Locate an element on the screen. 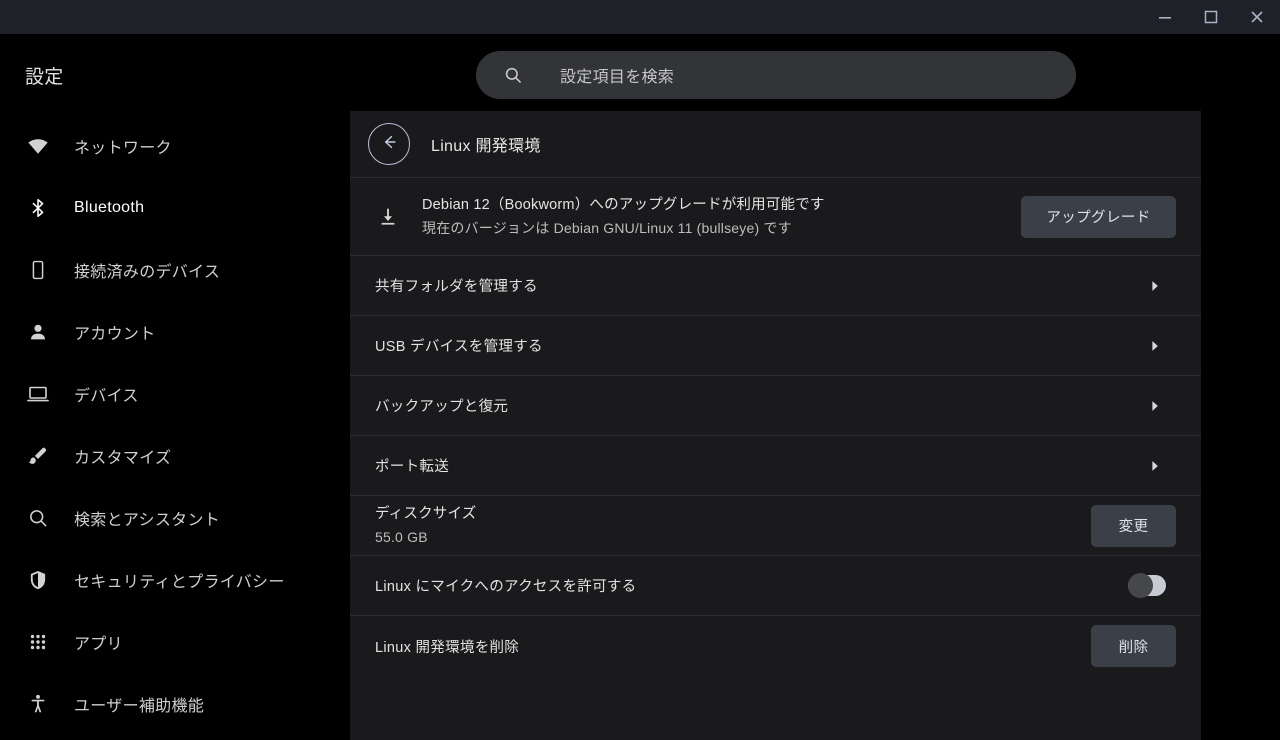  minimize-button is located at coordinates (1165, 17).